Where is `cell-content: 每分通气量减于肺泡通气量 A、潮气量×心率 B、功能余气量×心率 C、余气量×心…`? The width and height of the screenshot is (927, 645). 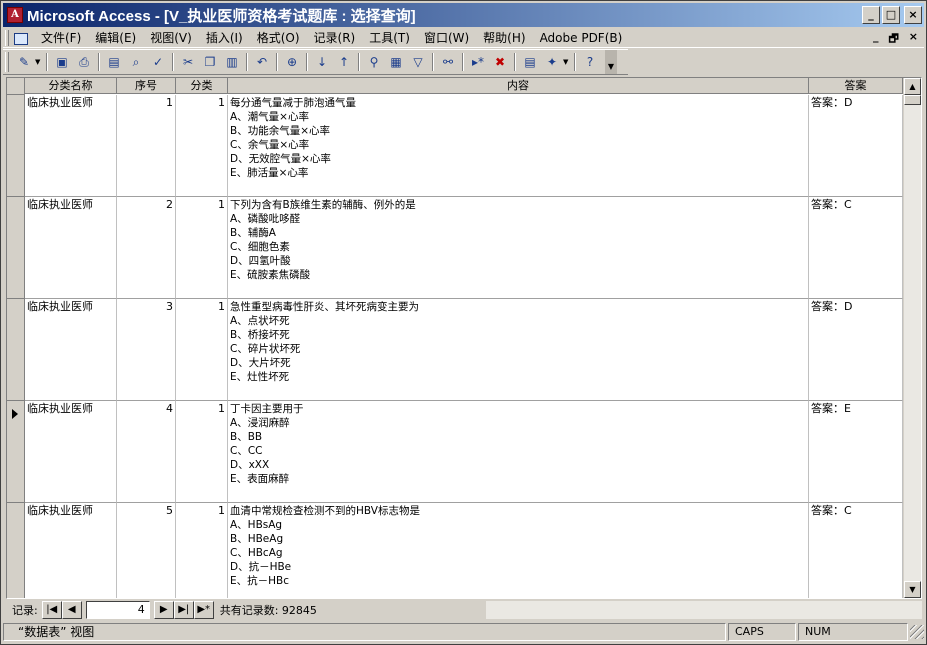 cell-content: 每分通气量减于肺泡通气量 A、潮气量×心率 B、功能余气量×心率 C、余气量×心… is located at coordinates (518, 146).